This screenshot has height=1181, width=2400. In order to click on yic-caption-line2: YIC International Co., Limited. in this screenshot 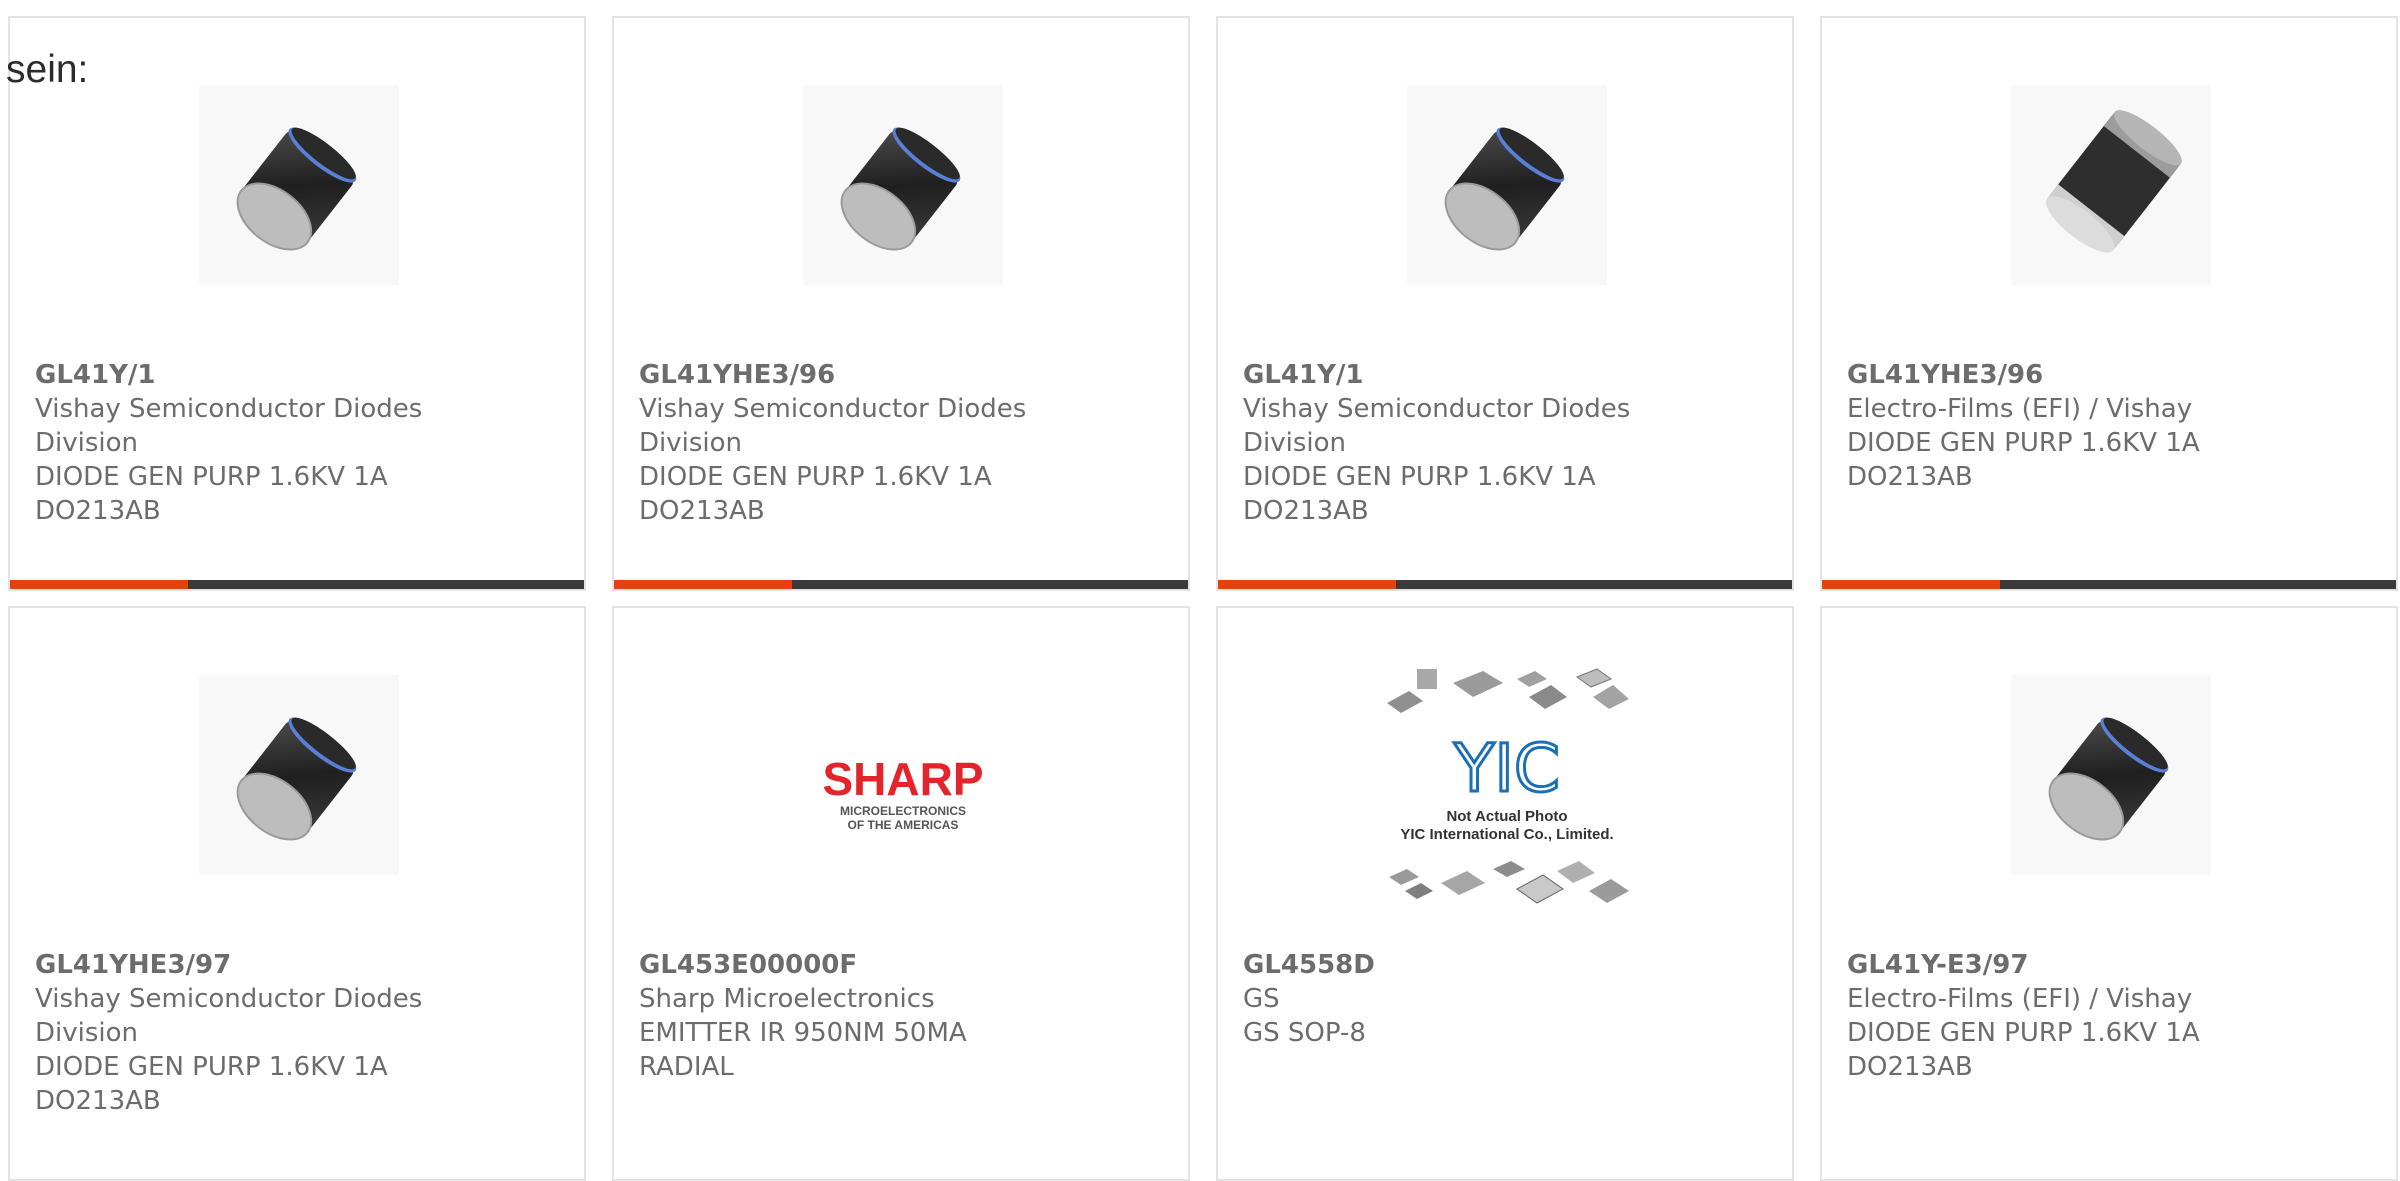, I will do `click(1506, 834)`.